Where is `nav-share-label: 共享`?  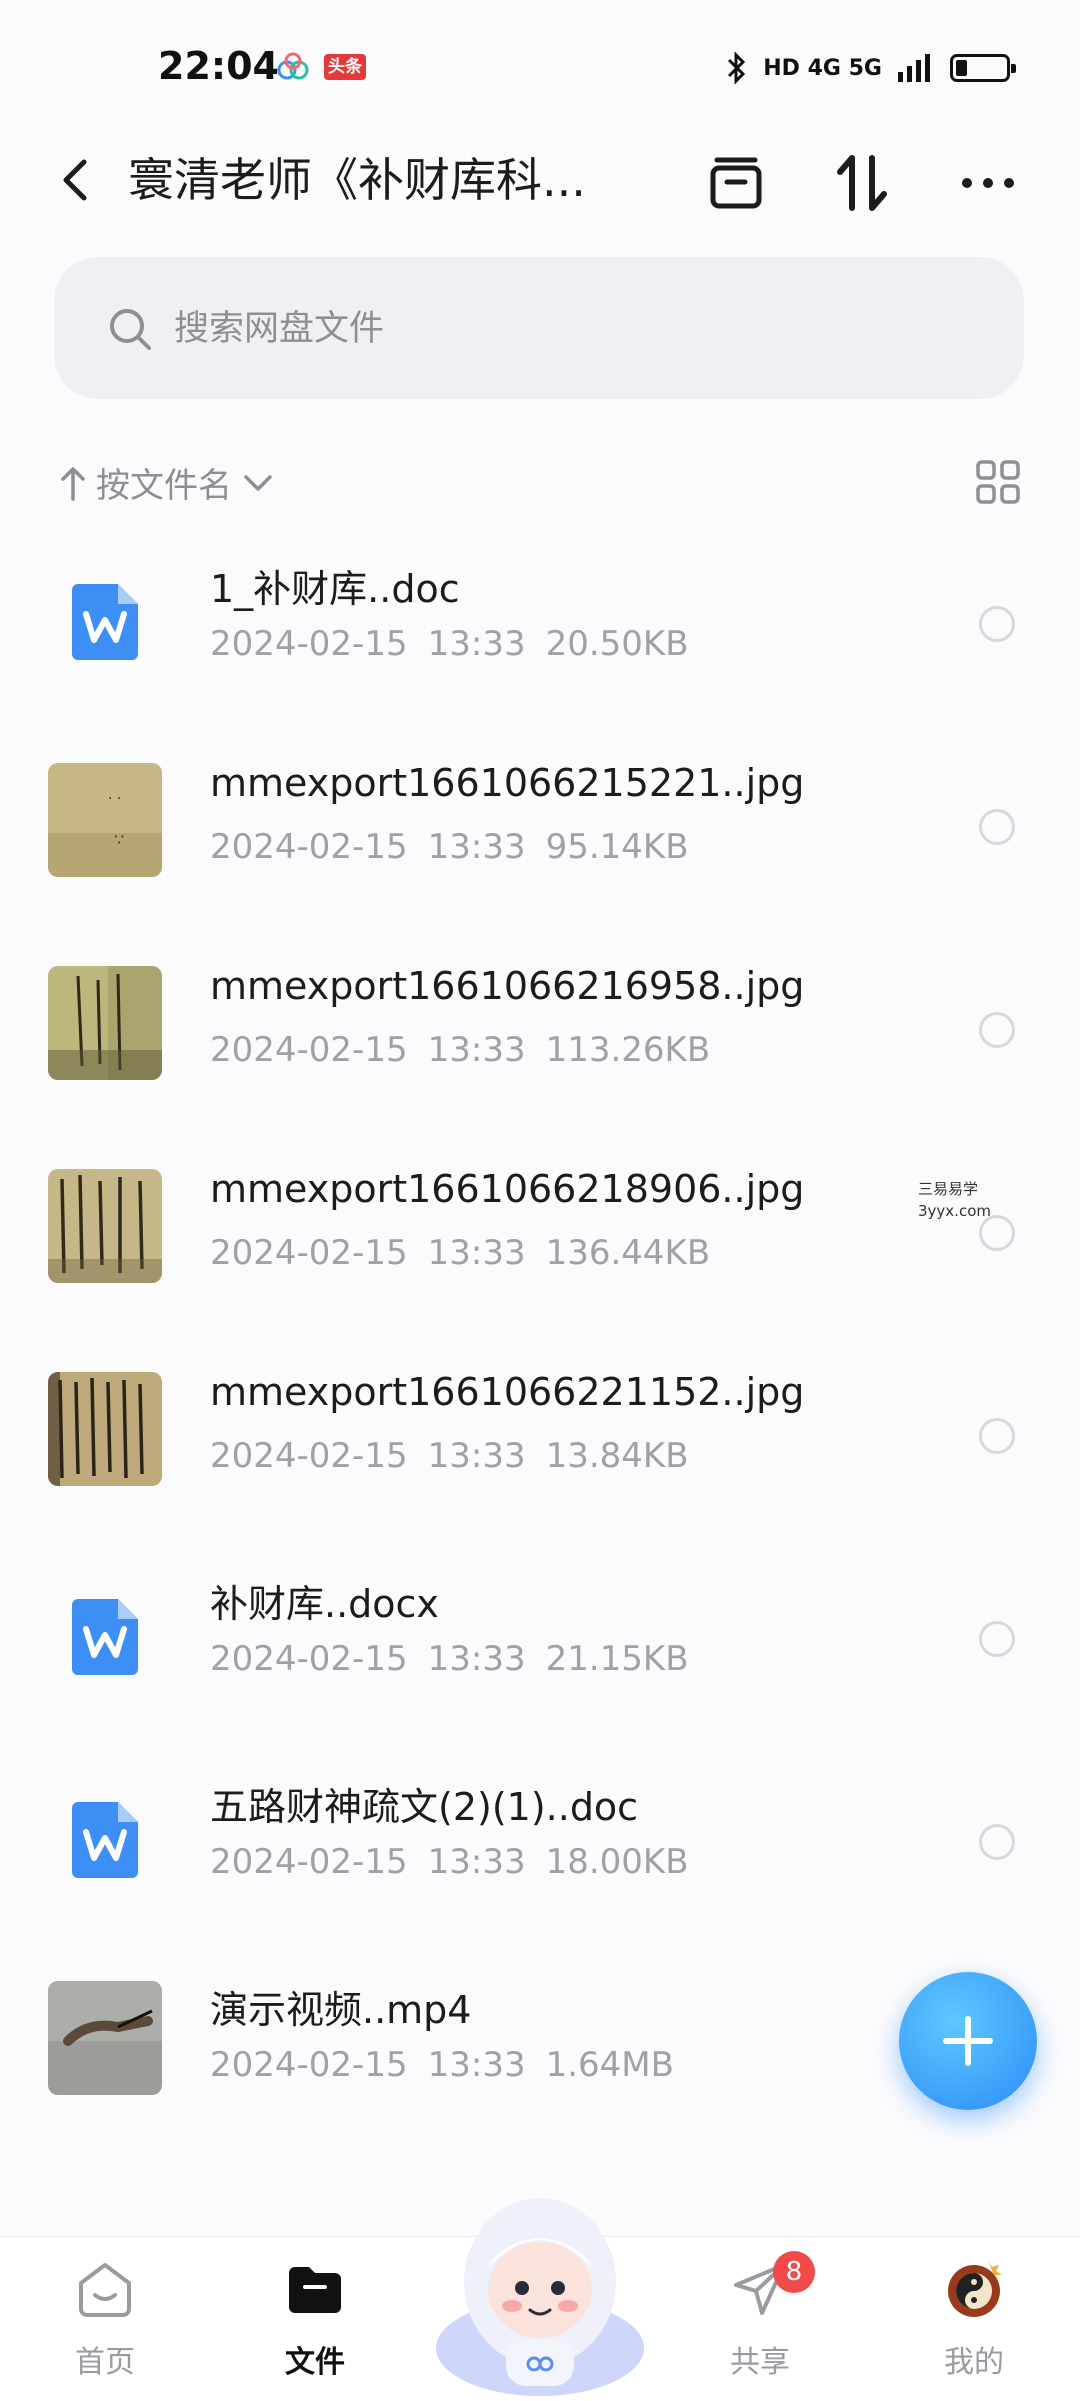 nav-share-label: 共享 is located at coordinates (760, 2362).